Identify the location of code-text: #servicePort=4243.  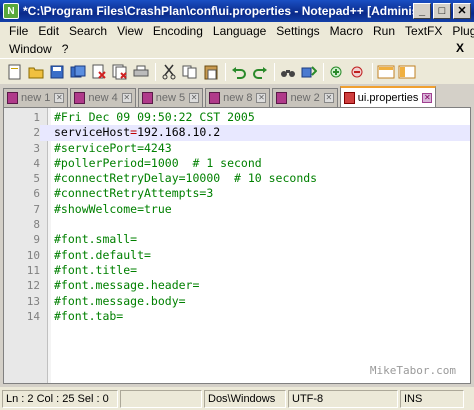
(113, 147).